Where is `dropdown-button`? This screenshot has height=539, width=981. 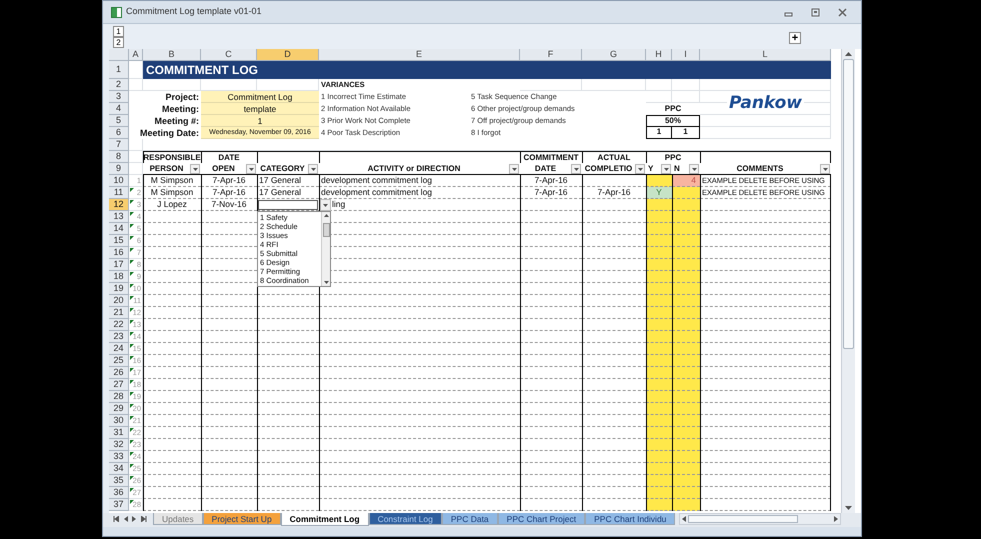
dropdown-button is located at coordinates (325, 205).